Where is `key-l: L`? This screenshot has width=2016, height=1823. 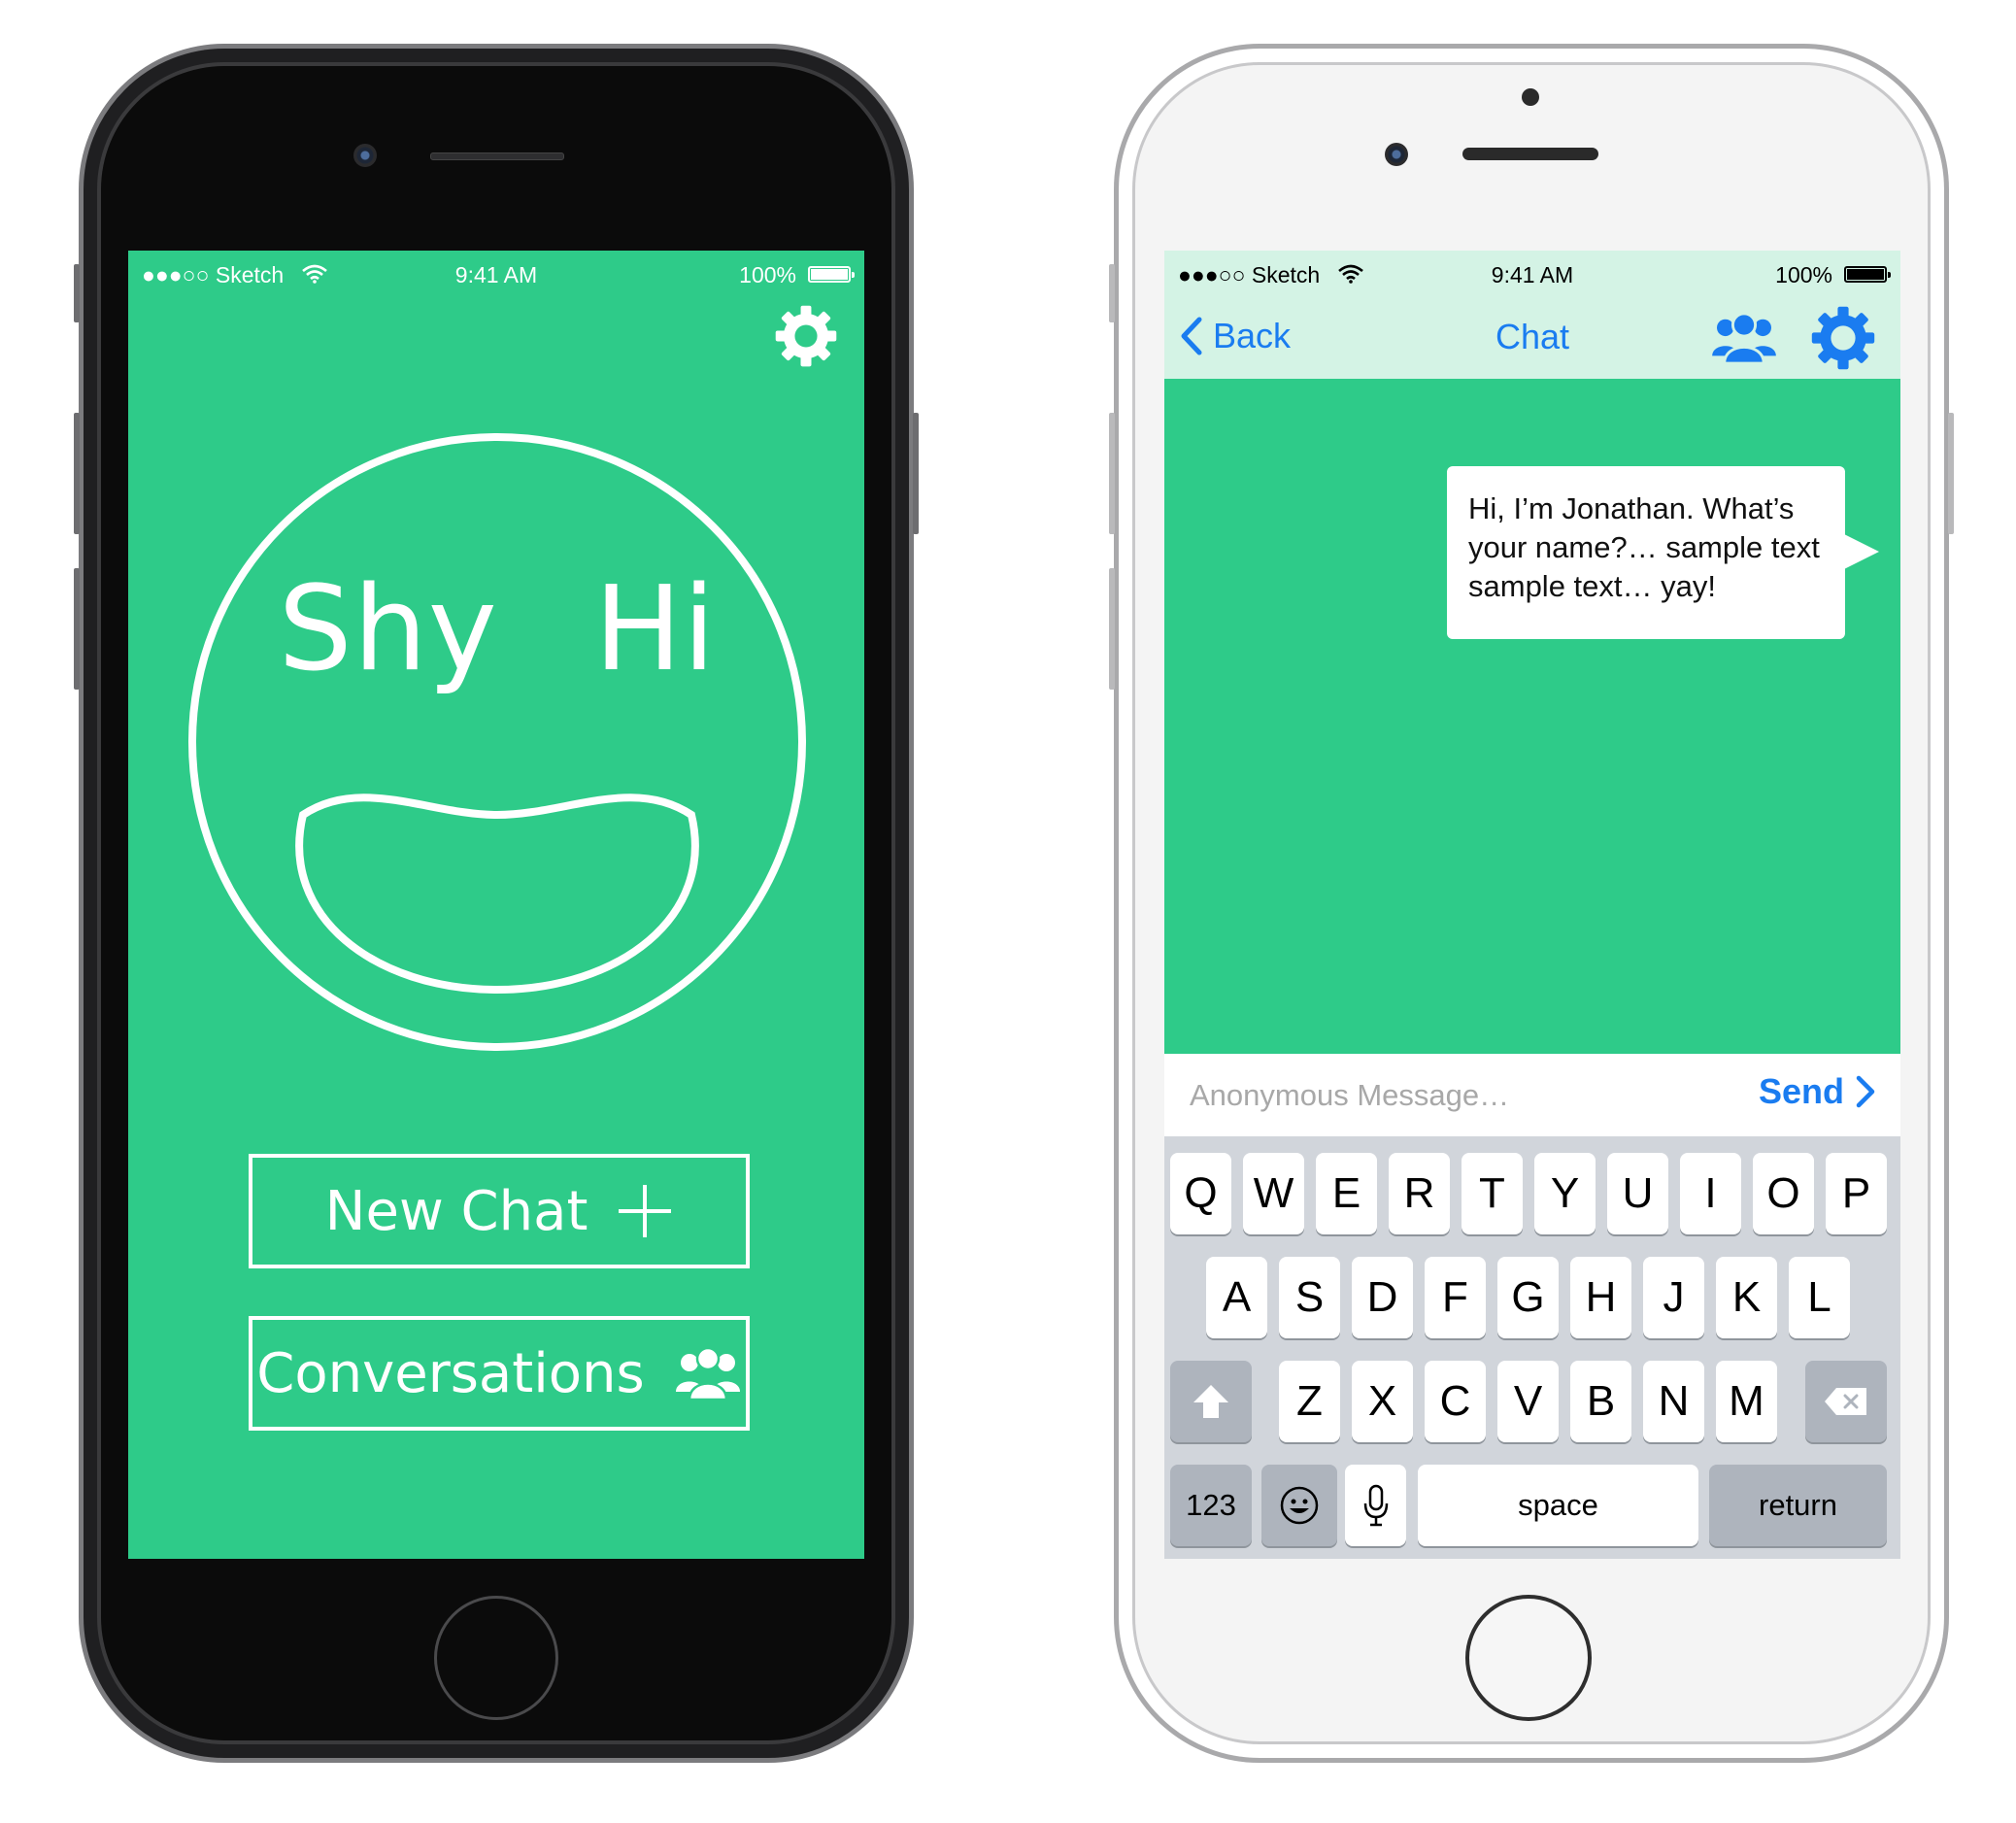 key-l: L is located at coordinates (1819, 1297).